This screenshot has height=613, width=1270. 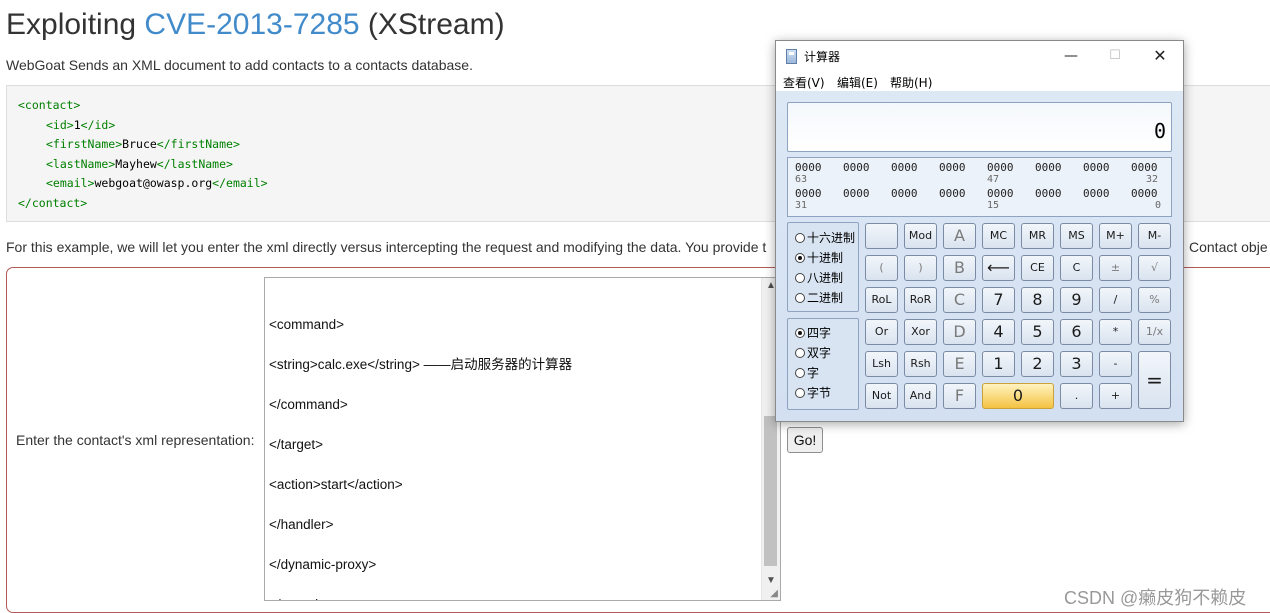 I want to click on base-radio-0: 十六进制, so click(x=825, y=237).